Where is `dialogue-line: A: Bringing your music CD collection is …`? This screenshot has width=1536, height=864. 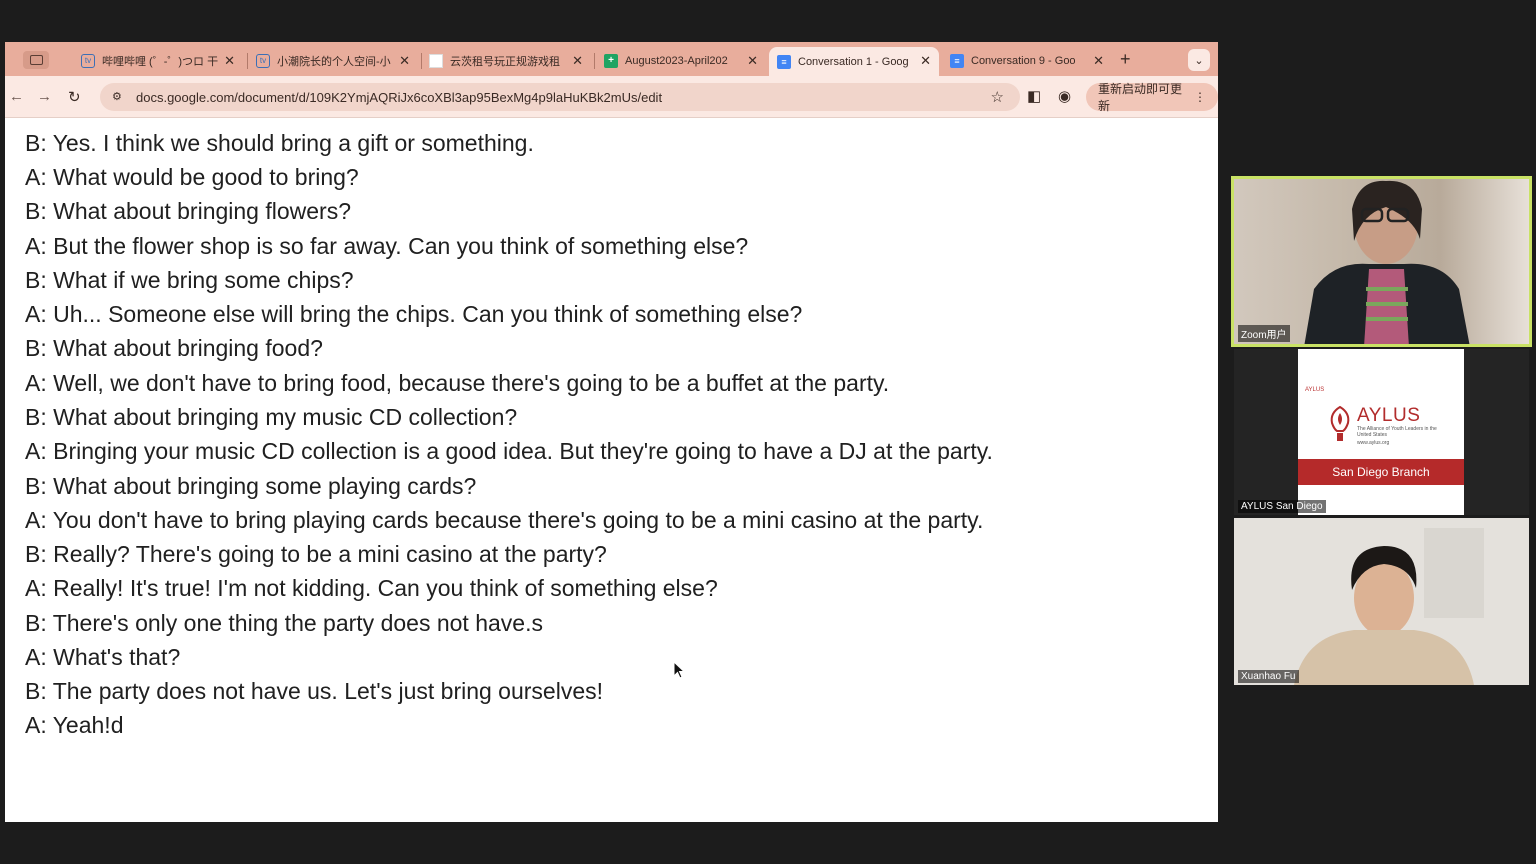 dialogue-line: A: Bringing your music CD collection is … is located at coordinates (509, 451).